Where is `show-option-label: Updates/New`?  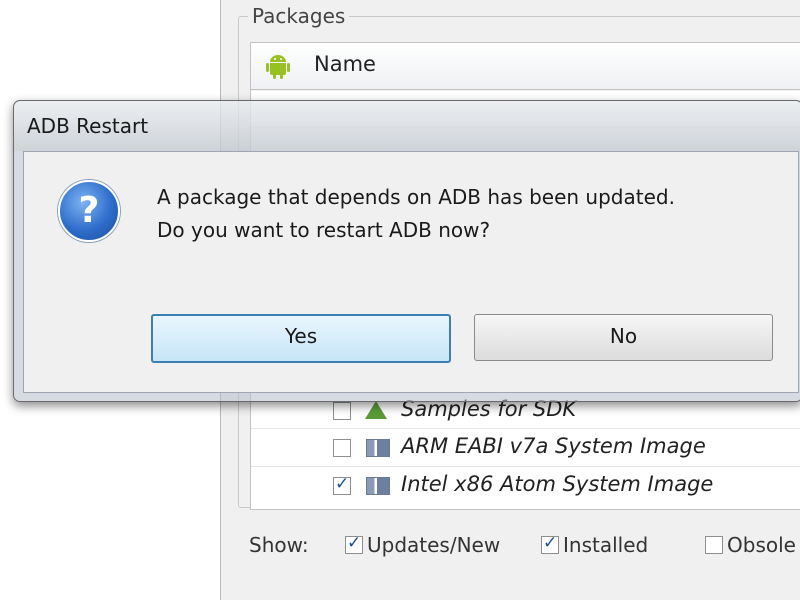 show-option-label: Updates/New is located at coordinates (434, 545).